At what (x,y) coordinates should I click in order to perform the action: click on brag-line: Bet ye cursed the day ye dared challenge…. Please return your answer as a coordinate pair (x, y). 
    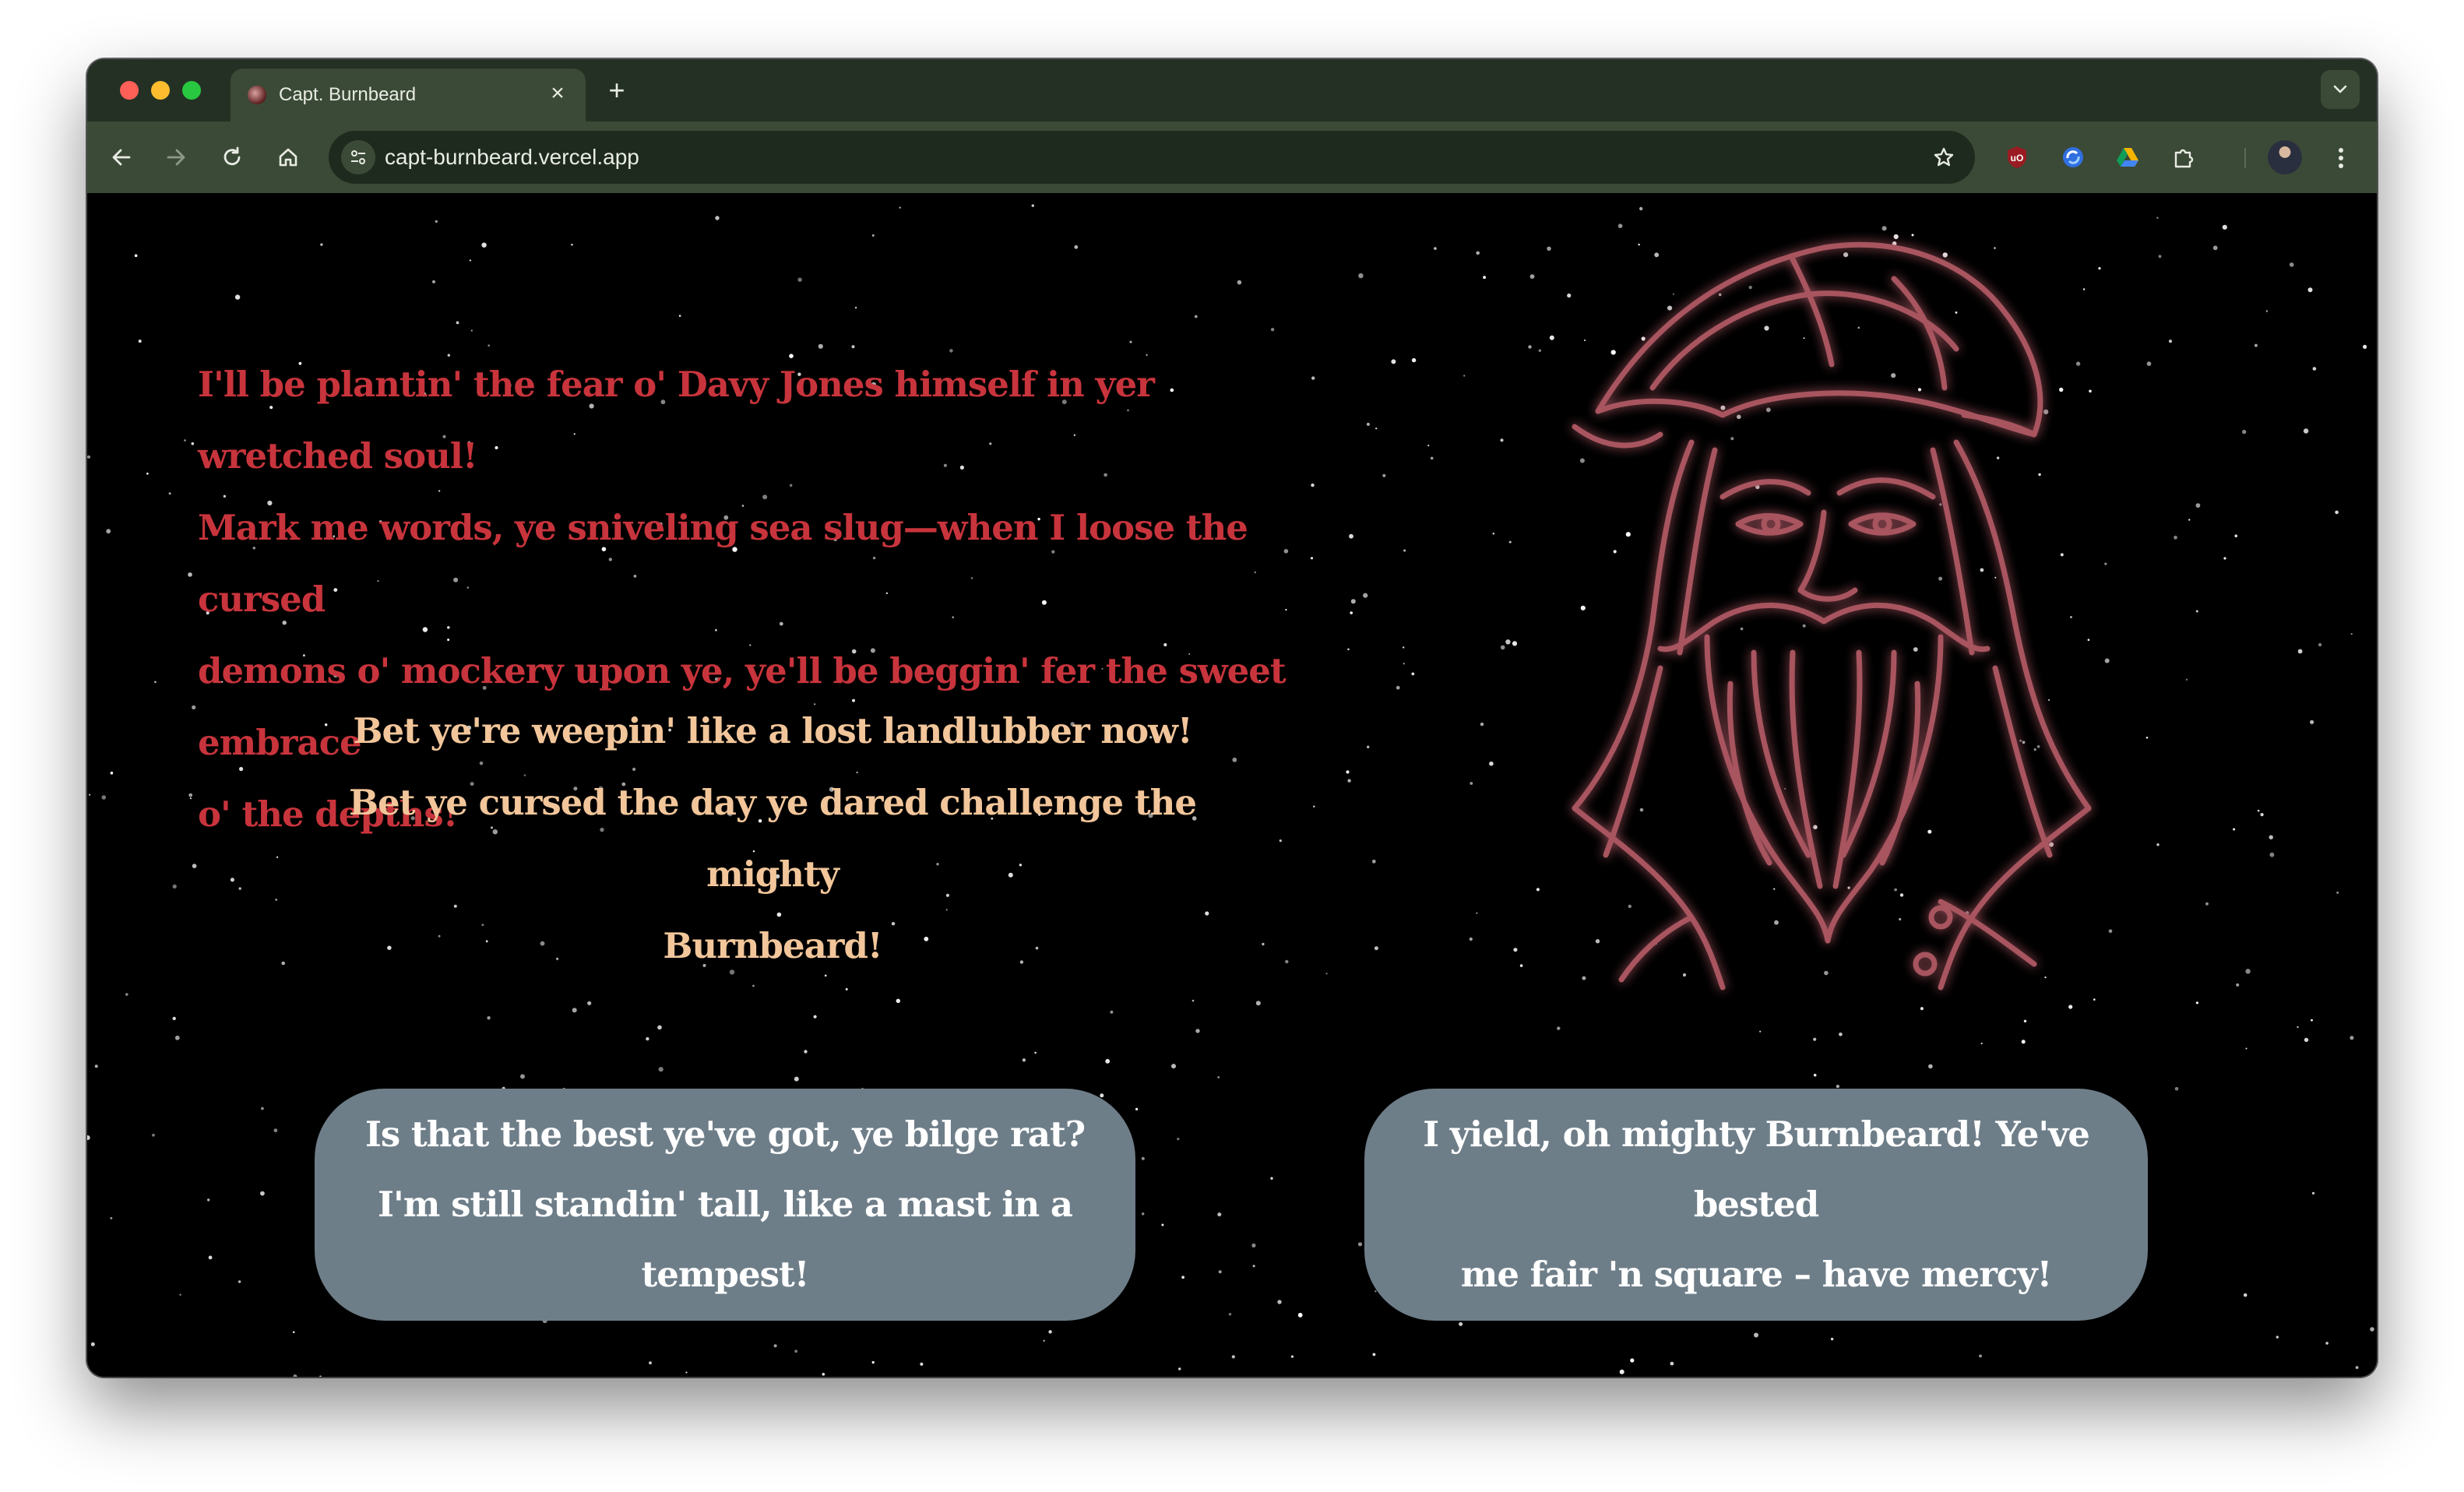
    Looking at the image, I should click on (773, 838).